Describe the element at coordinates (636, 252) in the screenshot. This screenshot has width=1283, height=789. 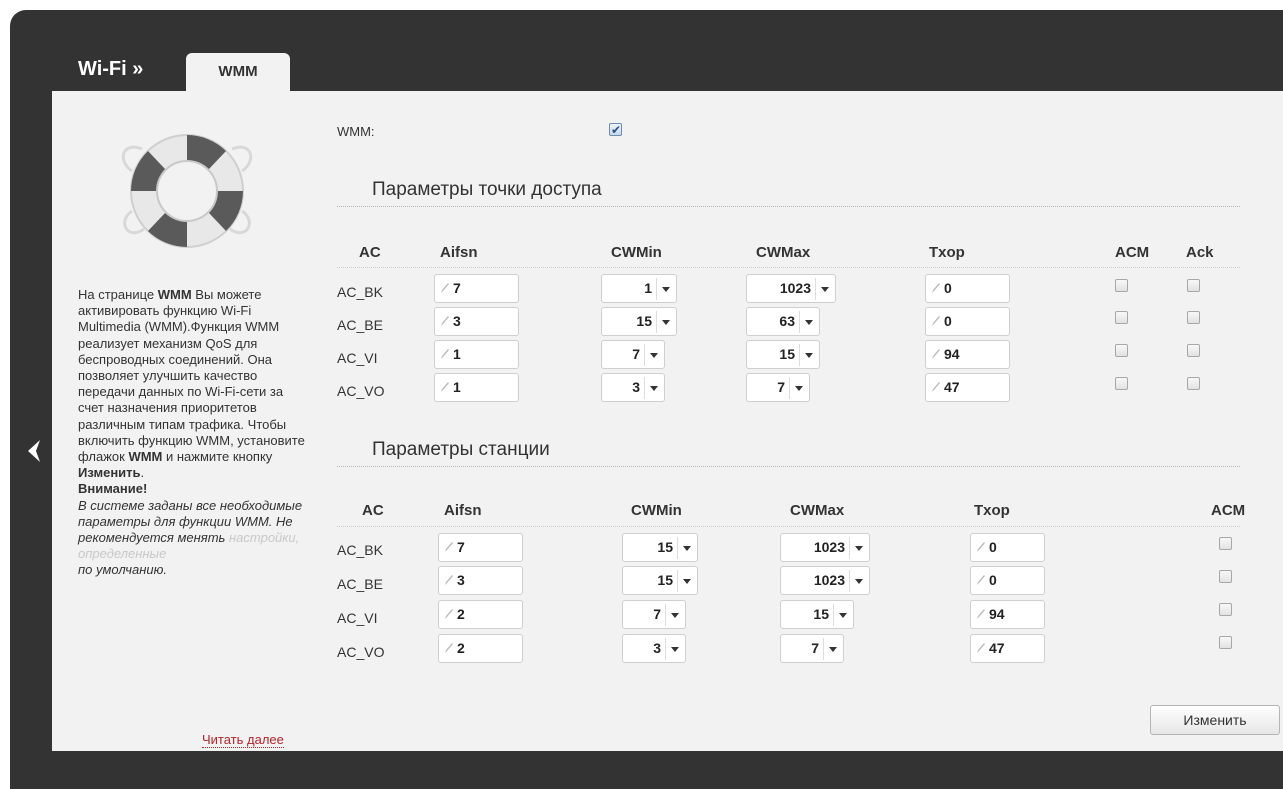
I see `ap-header-cwmin: CWMin` at that location.